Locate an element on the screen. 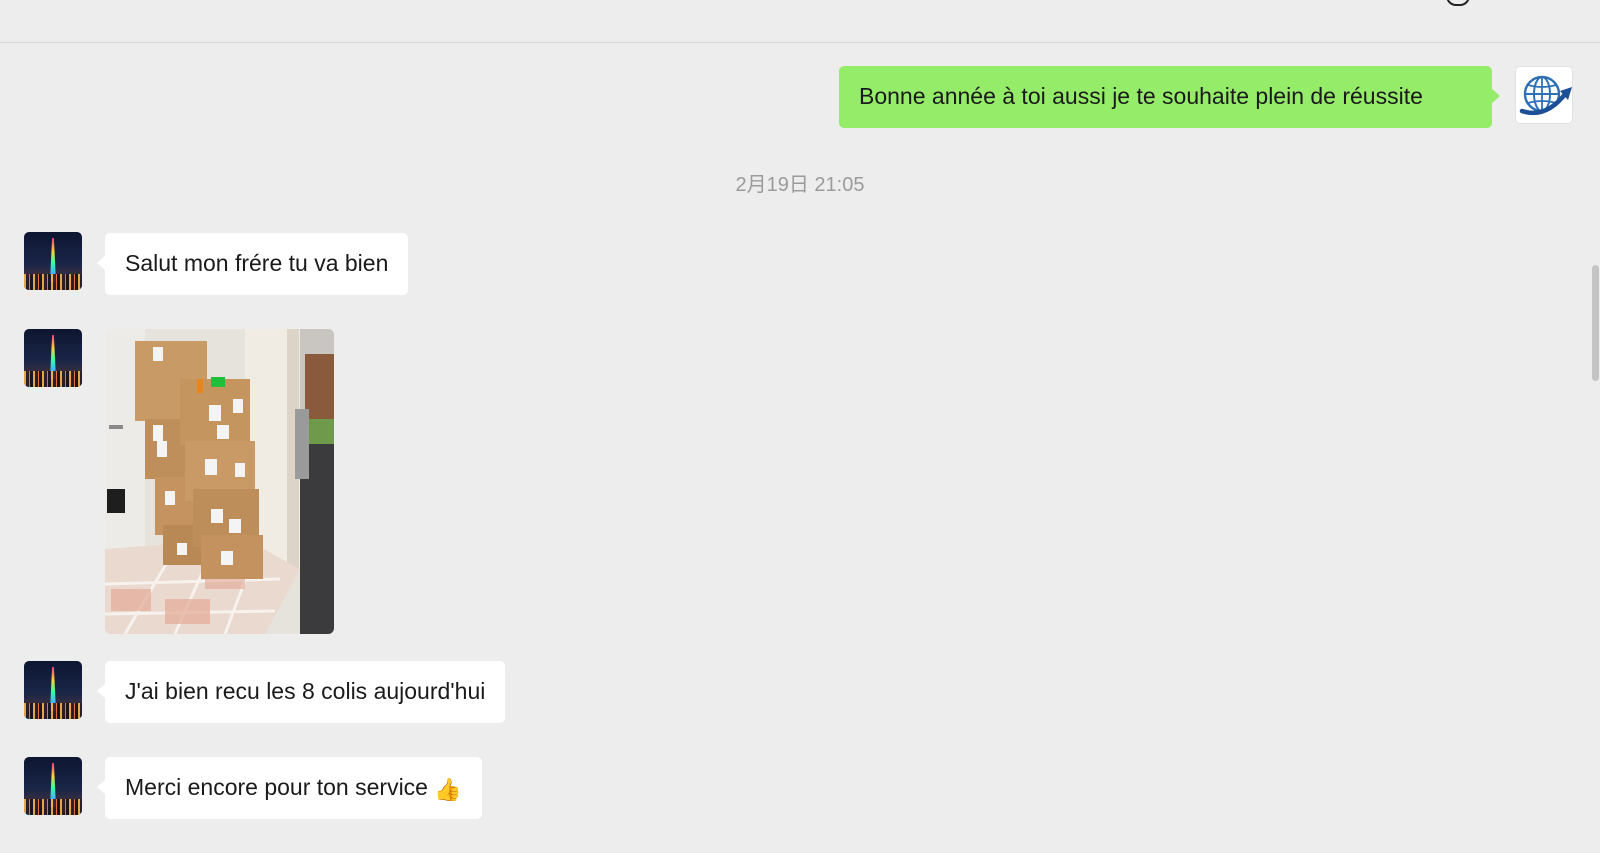 This screenshot has height=853, width=1600. incoming-message-bubble: Salut mon frére tu va bien is located at coordinates (252, 264).